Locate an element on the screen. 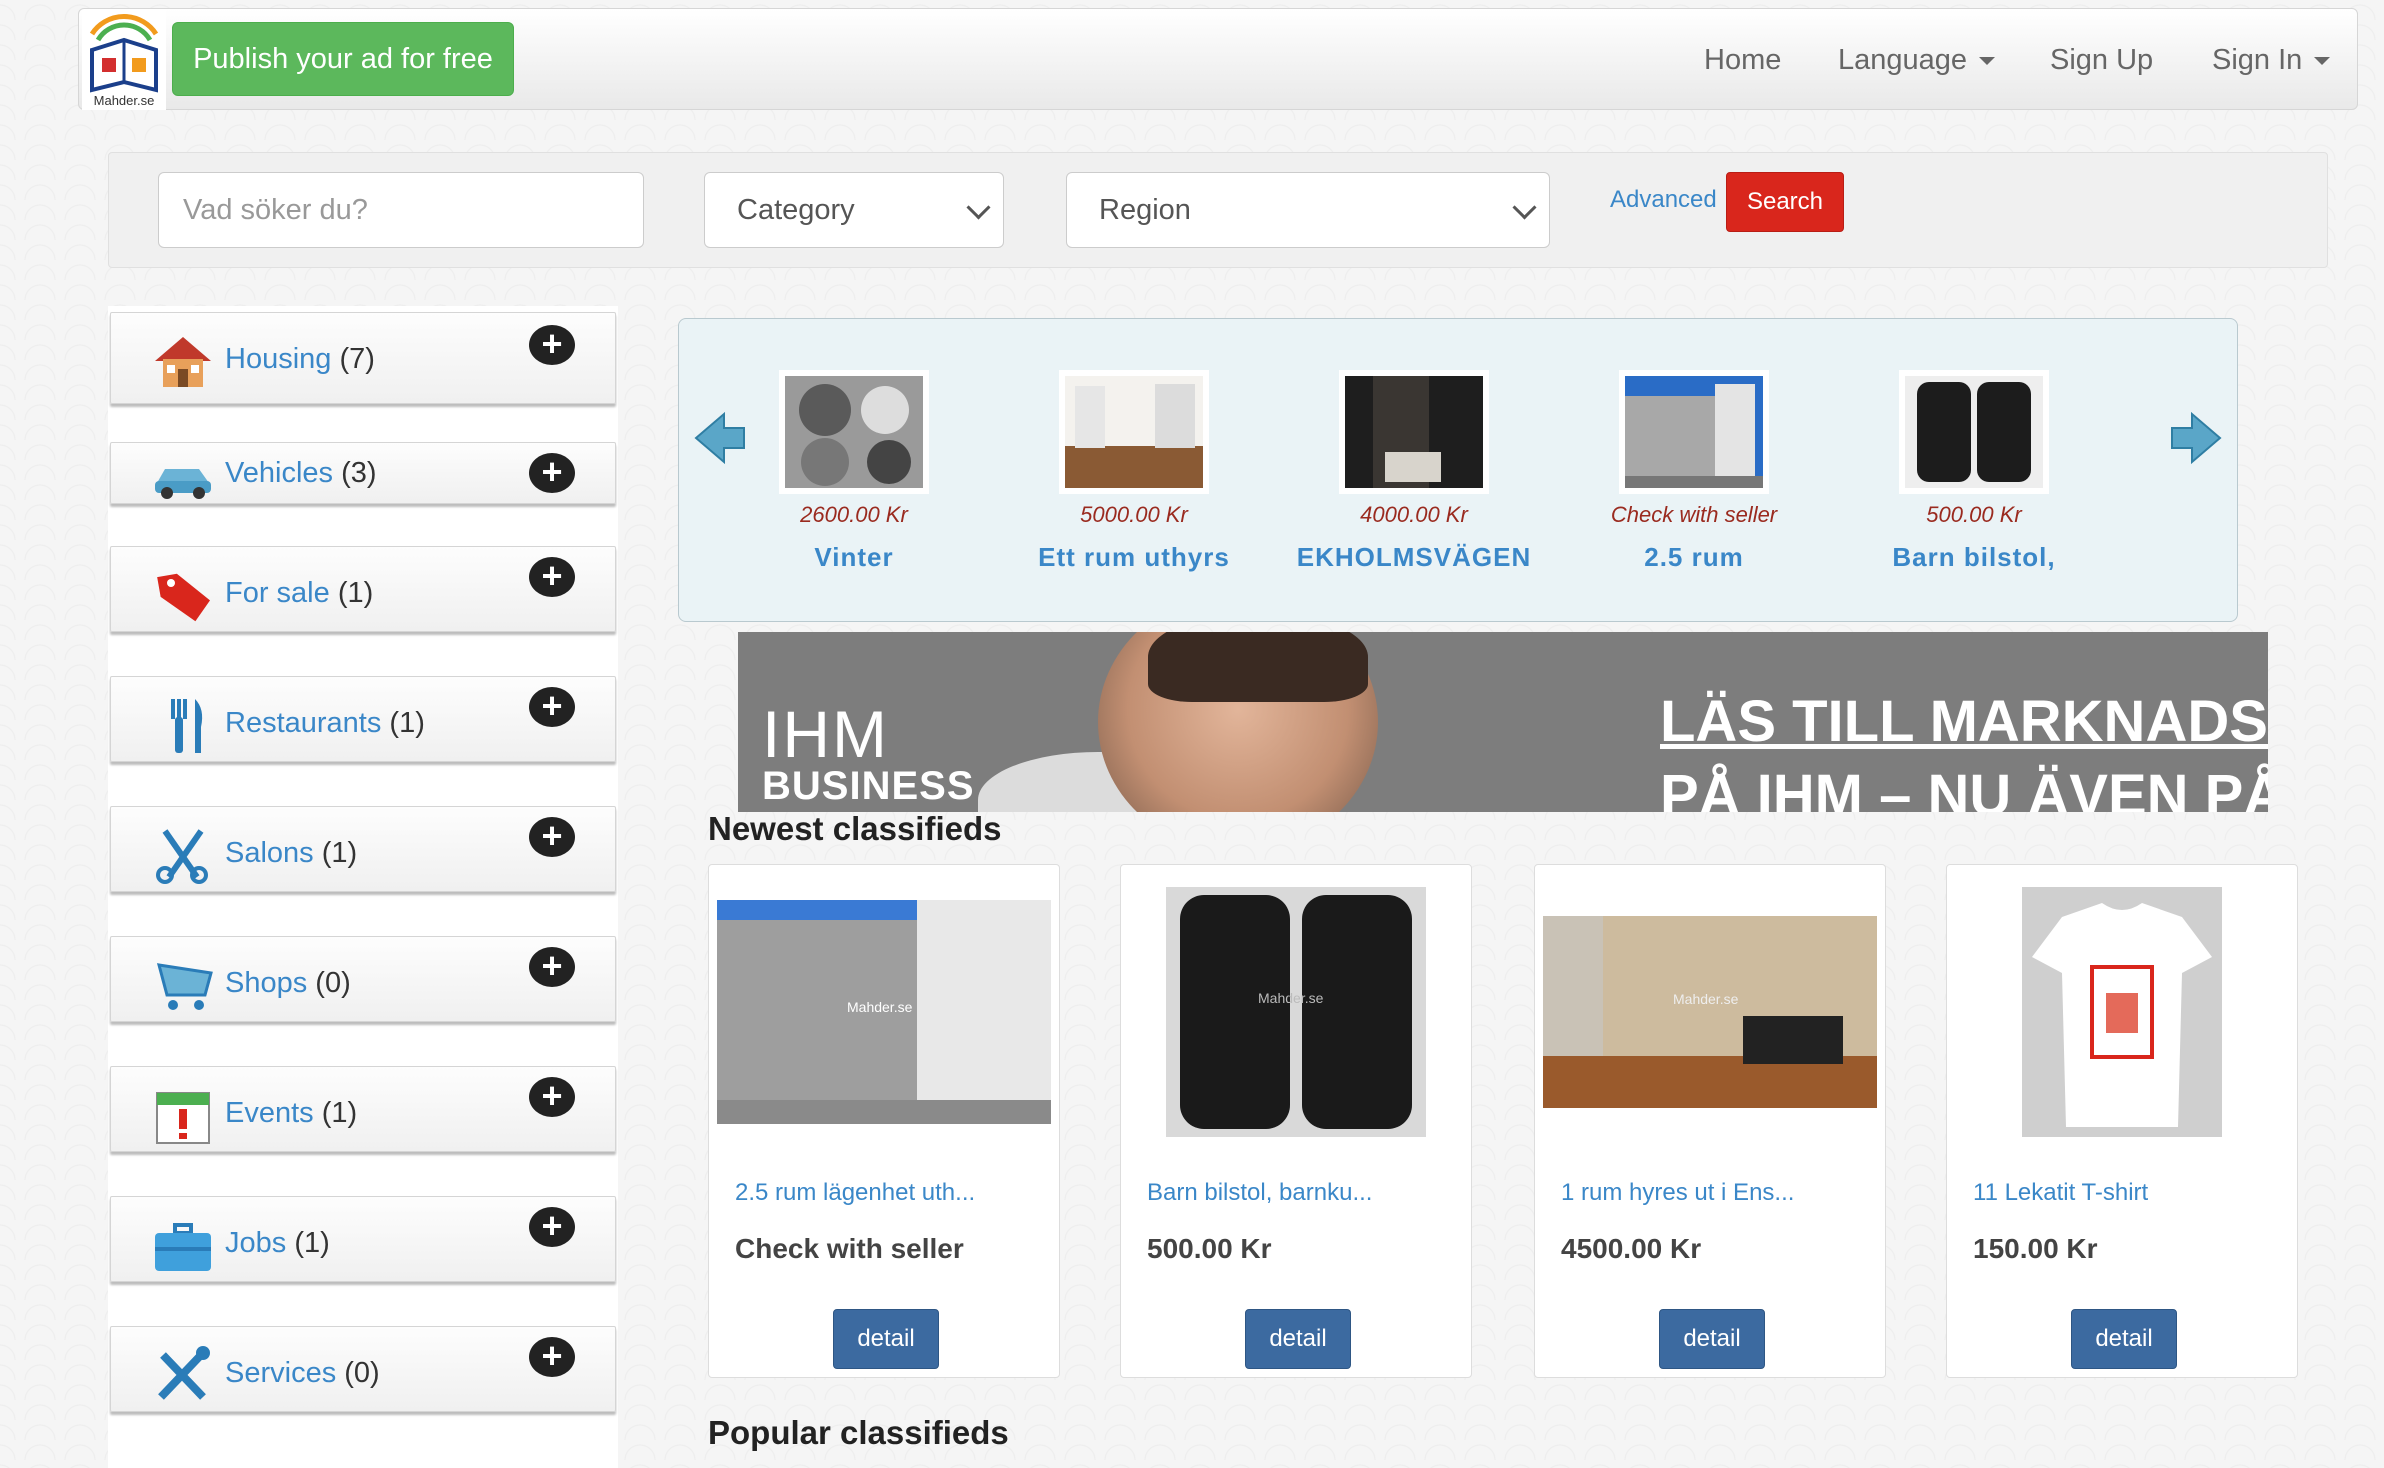 Image resolution: width=2384 pixels, height=1468 pixels. carousel-item: Check with seller 2.5 rum is located at coordinates (1694, 471).